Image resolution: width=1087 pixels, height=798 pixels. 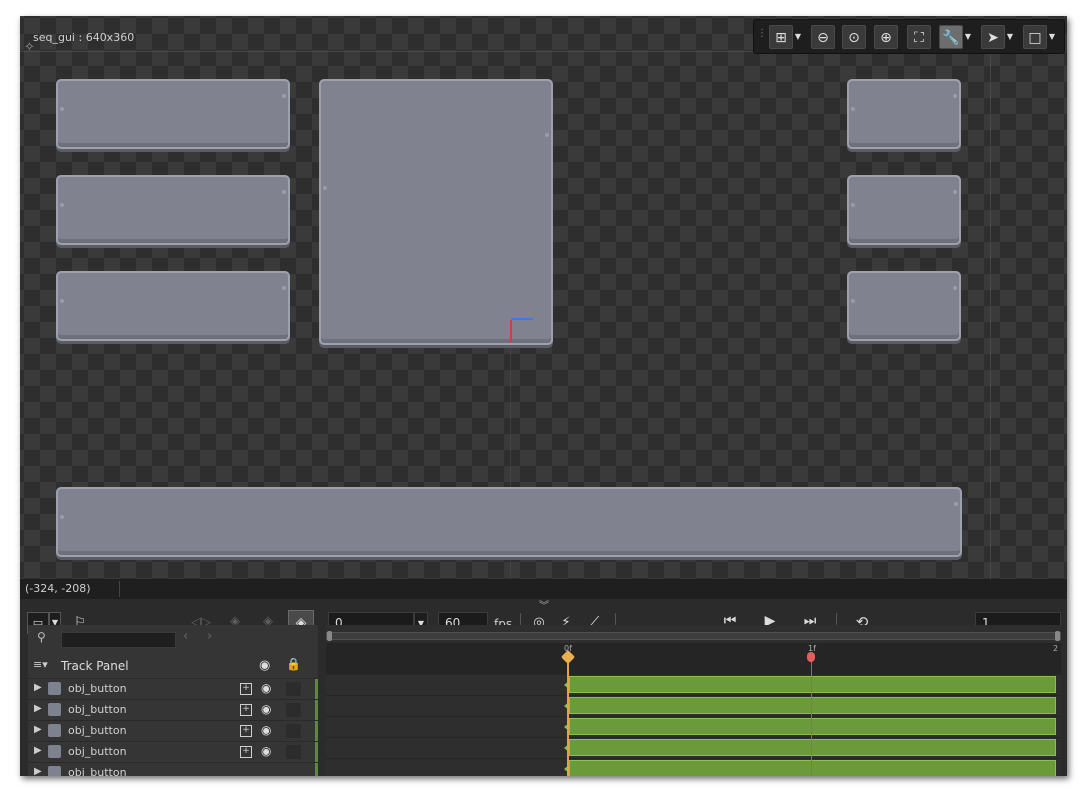 I want to click on gui-panel-wide, so click(x=509, y=522).